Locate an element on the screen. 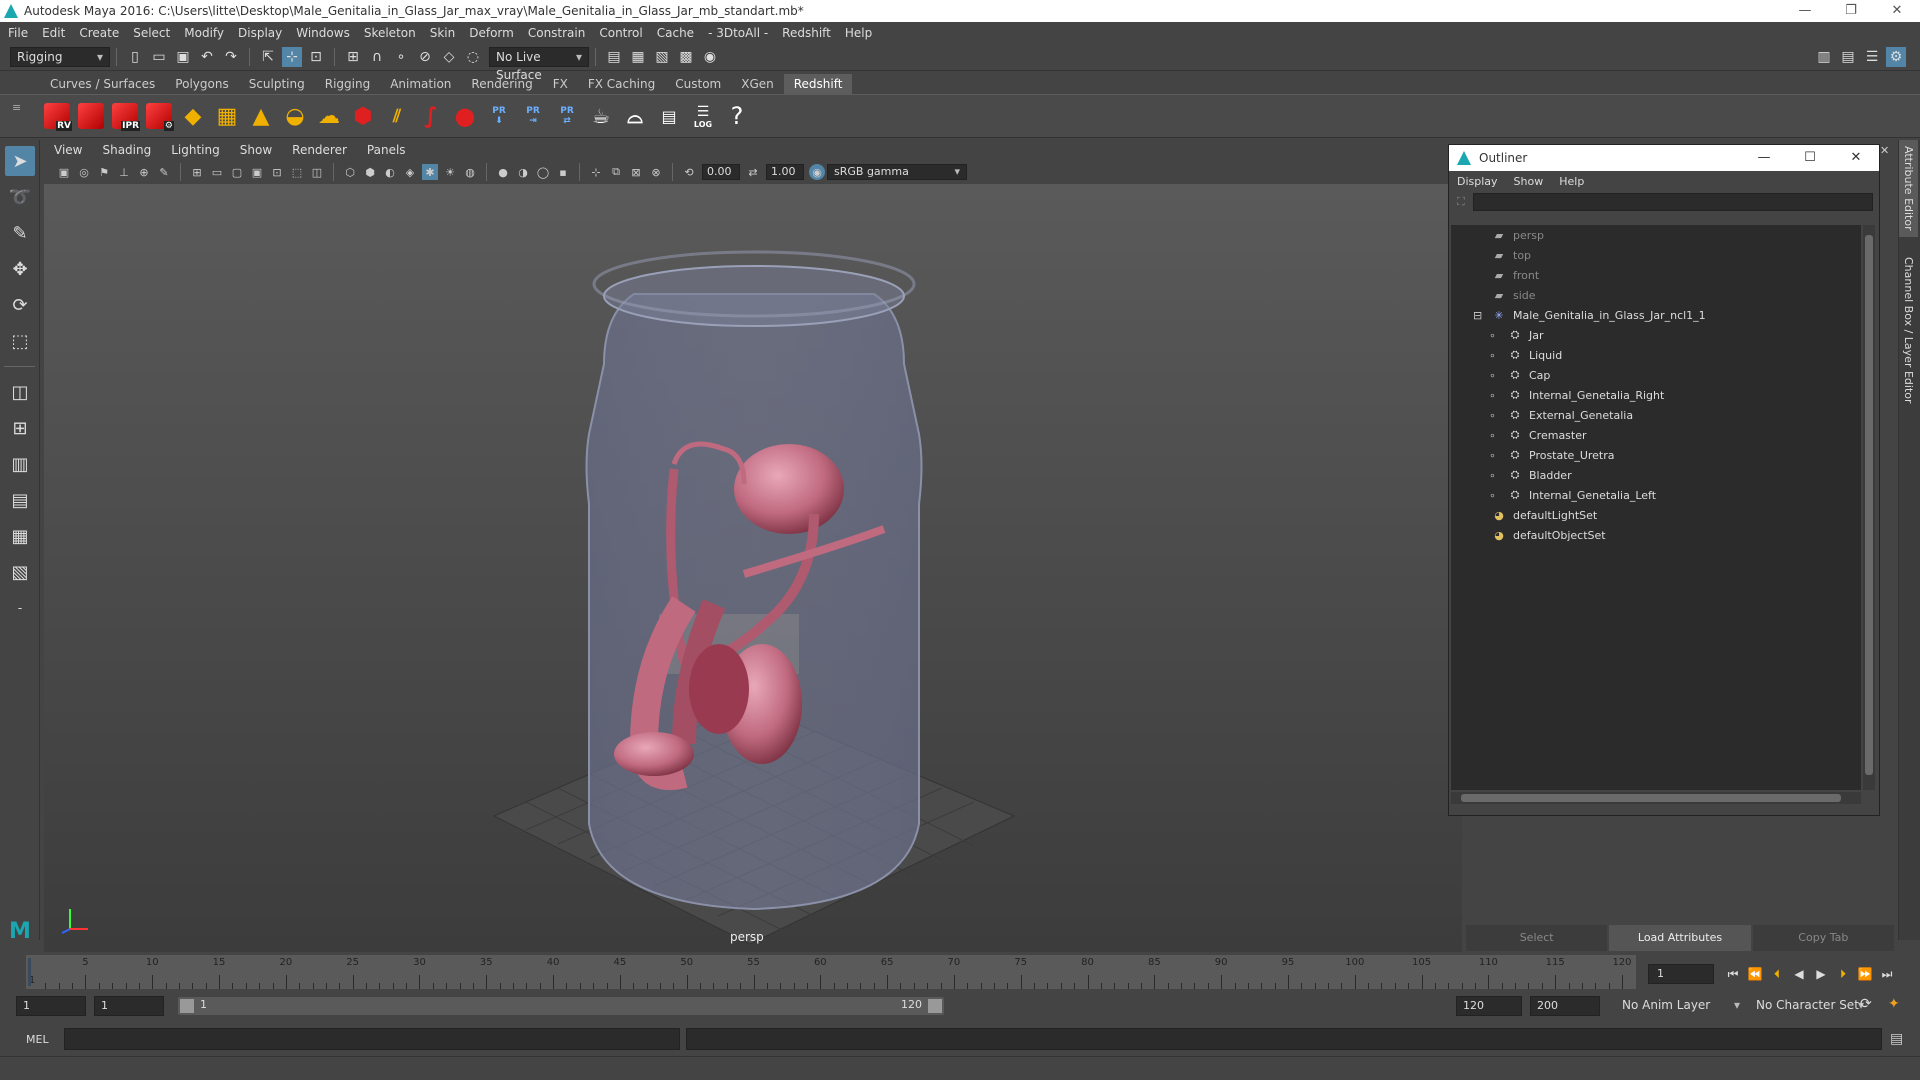 The width and height of the screenshot is (1920, 1080). textured-icon: ◈ is located at coordinates (410, 172).